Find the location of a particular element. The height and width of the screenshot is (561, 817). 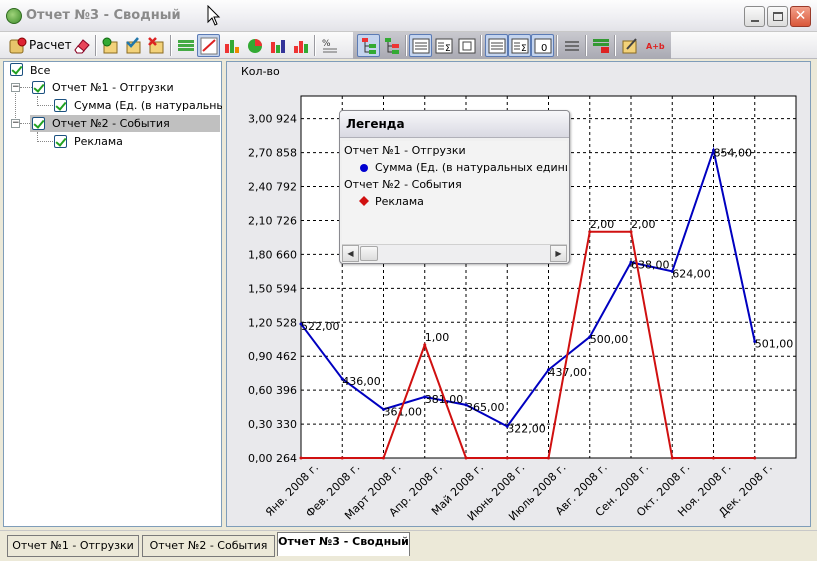

tree-item-report-2: Отчет №2 - События is located at coordinates (125, 123).